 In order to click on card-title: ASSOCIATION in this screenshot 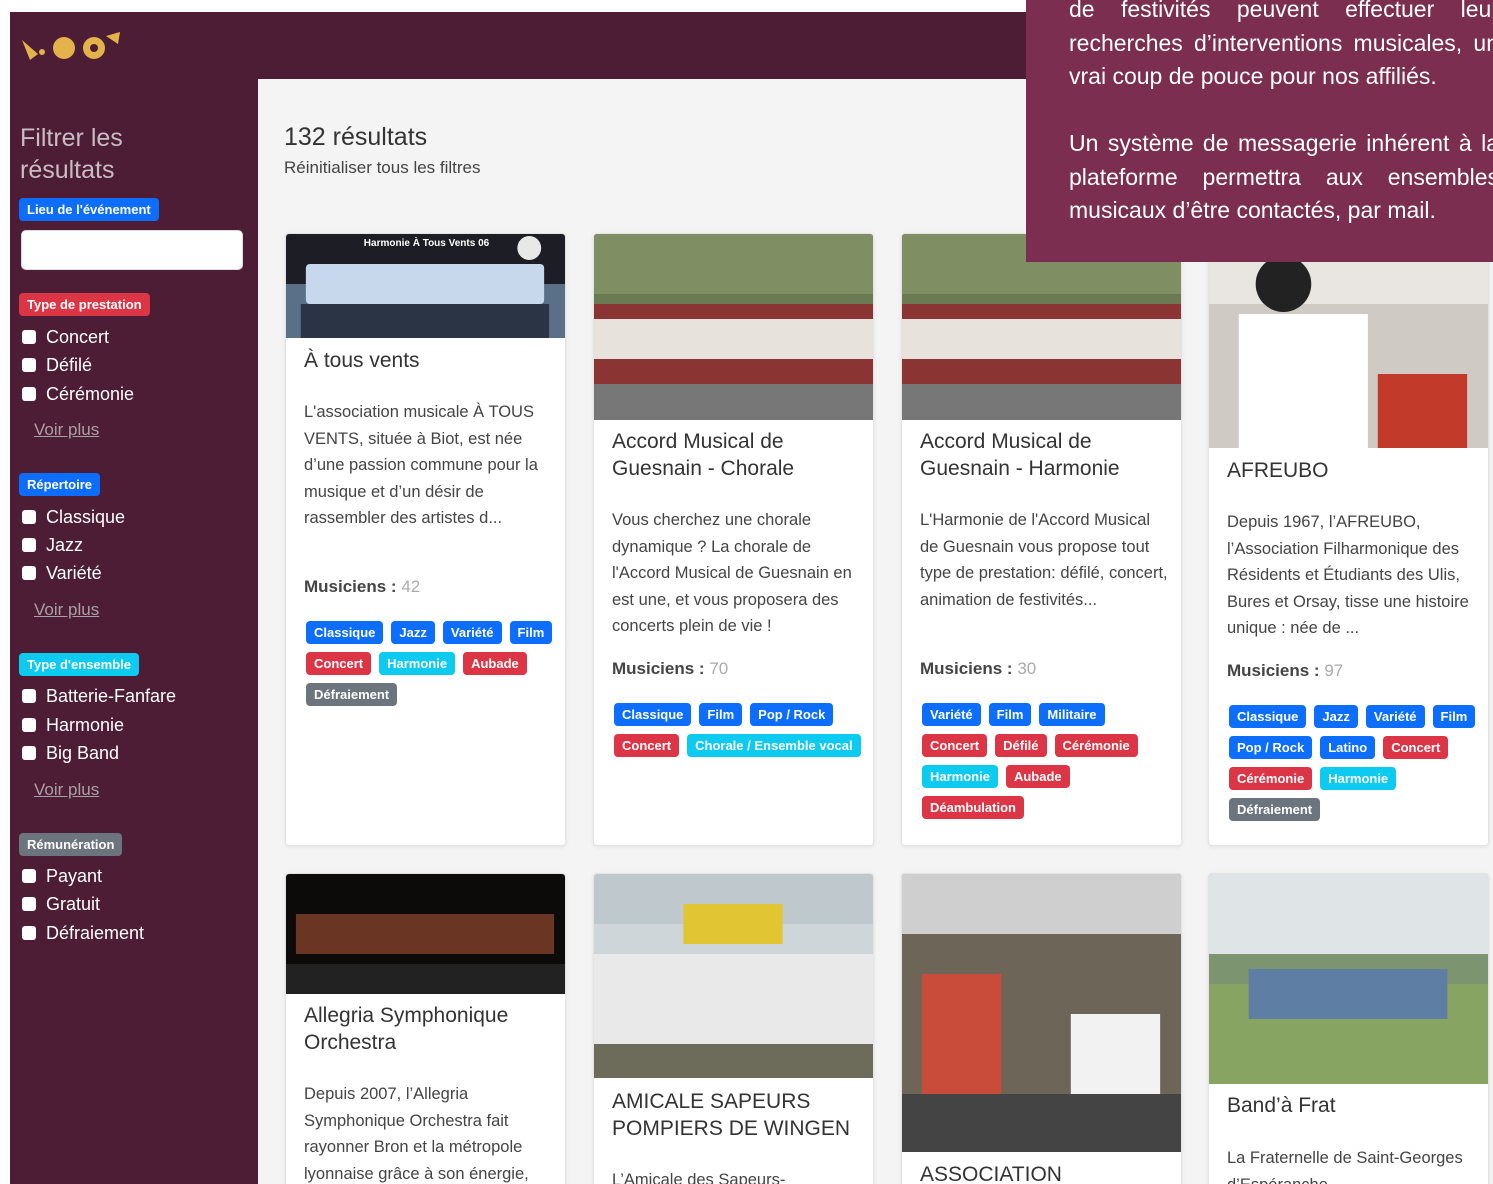, I will do `click(1042, 1172)`.